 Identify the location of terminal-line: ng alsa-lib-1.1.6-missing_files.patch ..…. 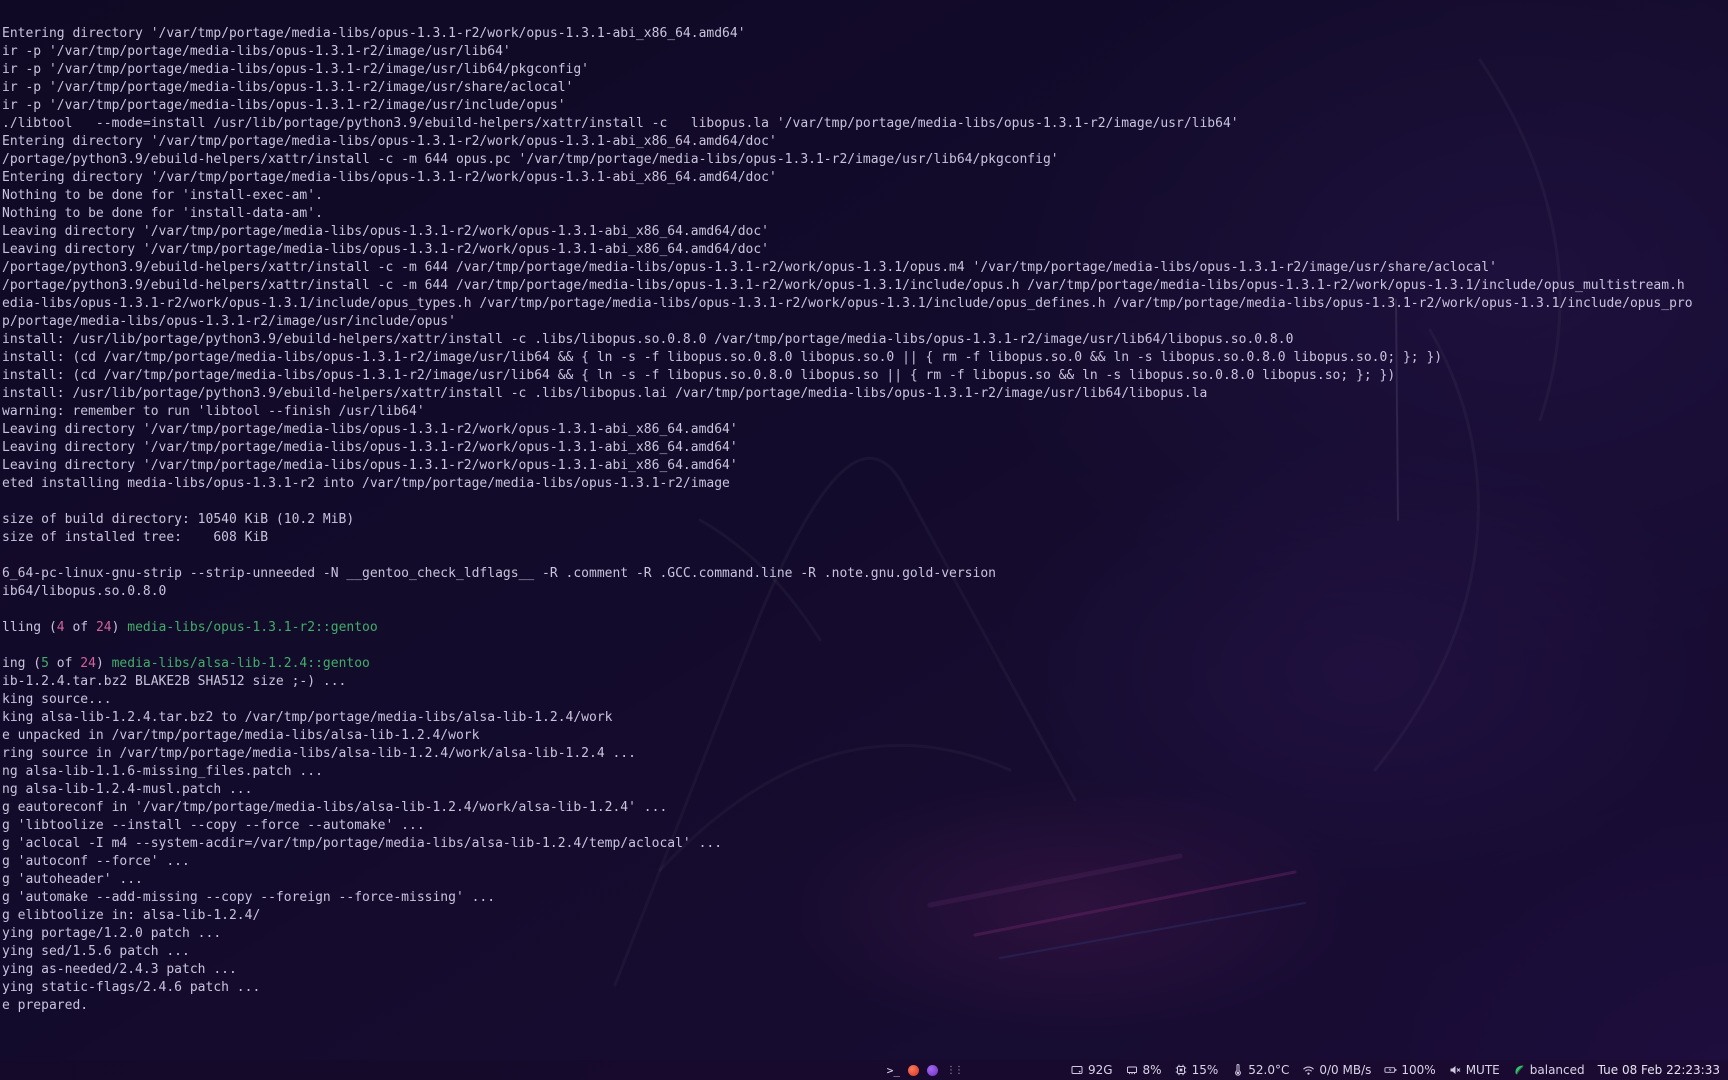
(162, 771).